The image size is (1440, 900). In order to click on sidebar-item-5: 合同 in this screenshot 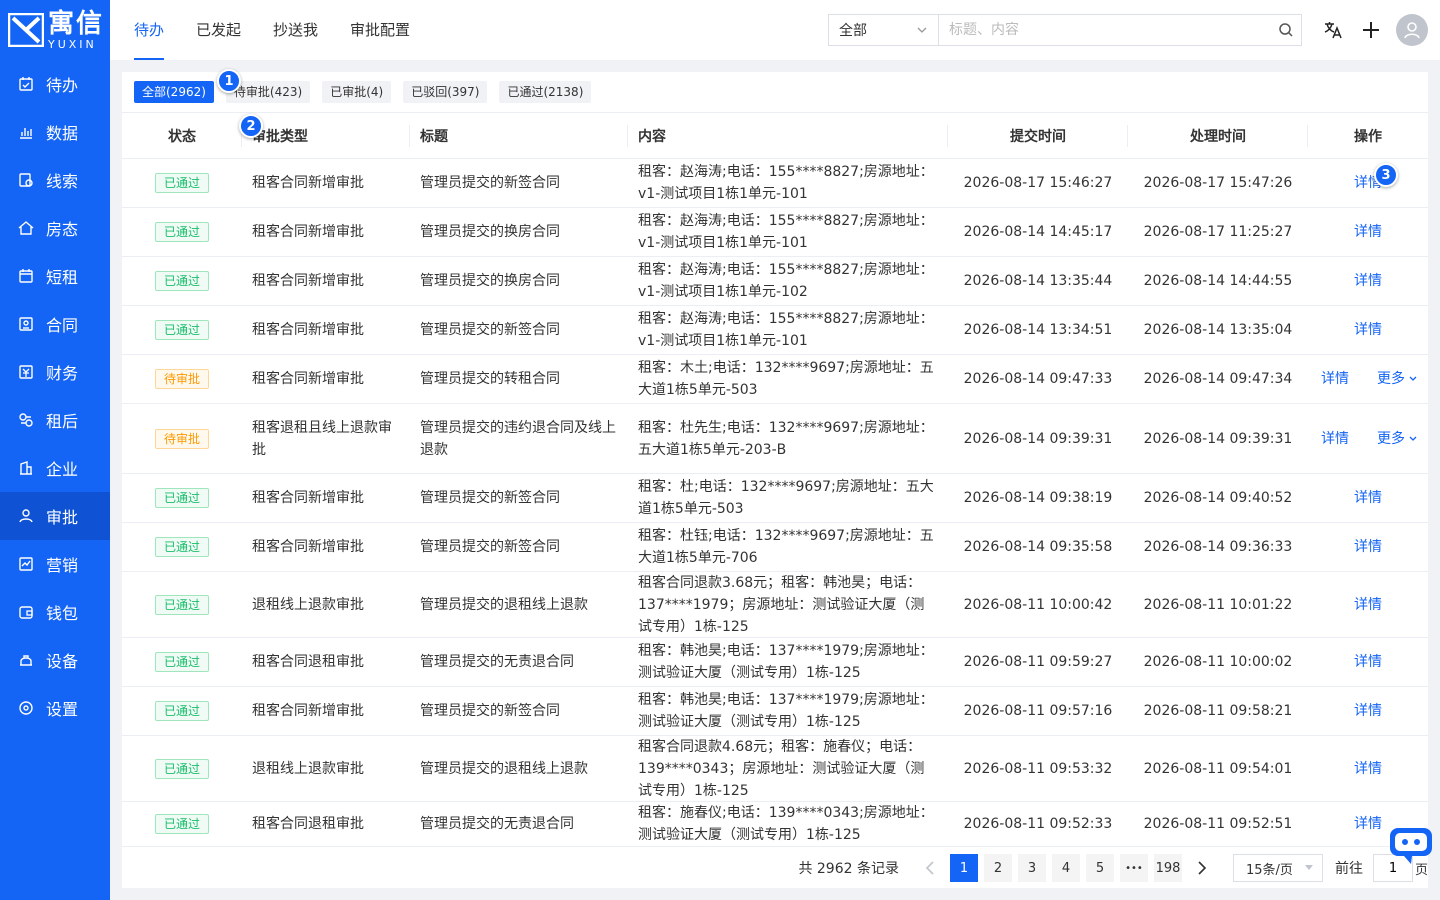, I will do `click(55, 324)`.